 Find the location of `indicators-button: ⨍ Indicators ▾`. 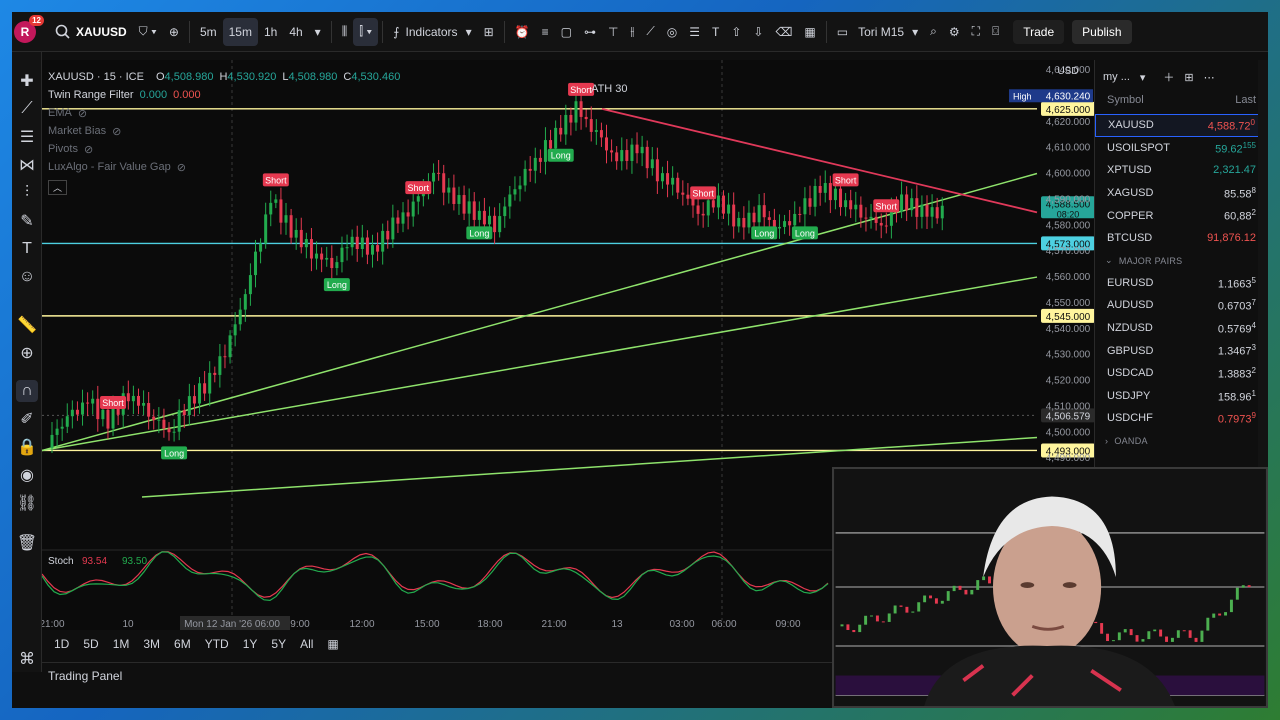

indicators-button: ⨍ Indicators ▾ is located at coordinates (432, 32).